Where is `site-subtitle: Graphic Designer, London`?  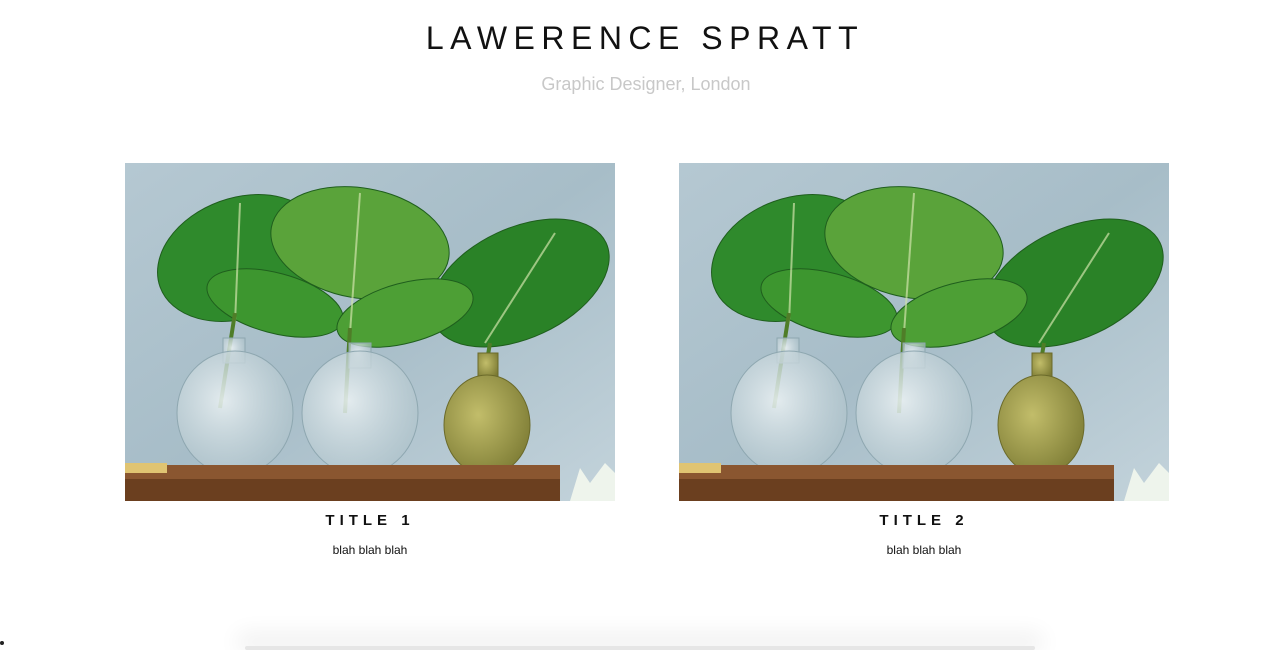 site-subtitle: Graphic Designer, London is located at coordinates (646, 84).